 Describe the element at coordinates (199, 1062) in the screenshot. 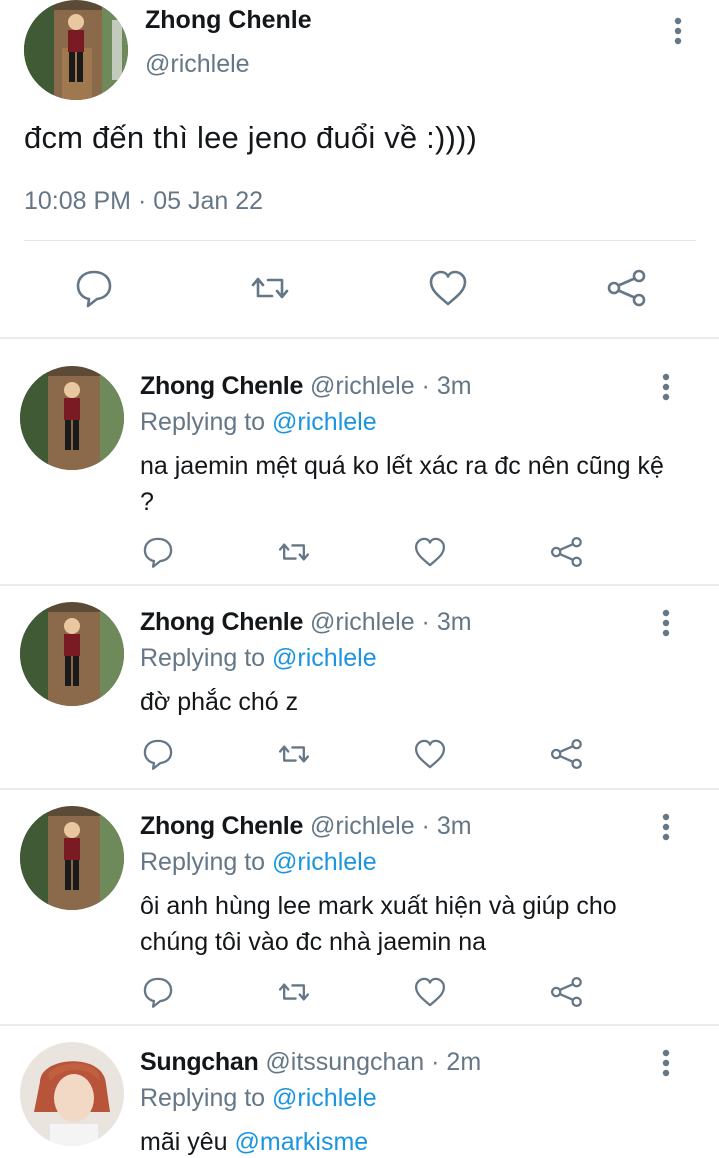

I see `author-name: Sungchan` at that location.